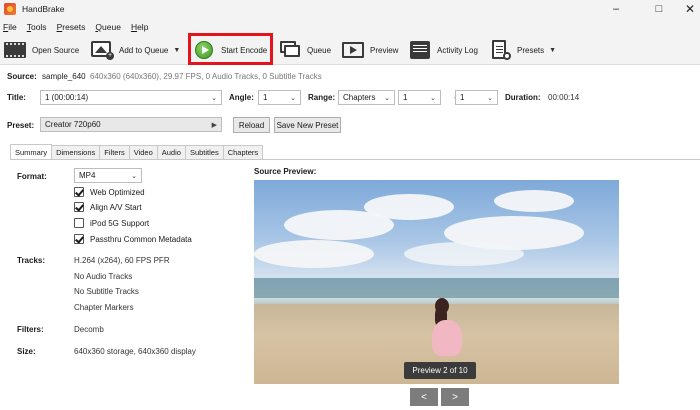 Image resolution: width=700 pixels, height=410 pixels. Describe the element at coordinates (117, 192) in the screenshot. I see `web-optimized-label: Web Optimized` at that location.